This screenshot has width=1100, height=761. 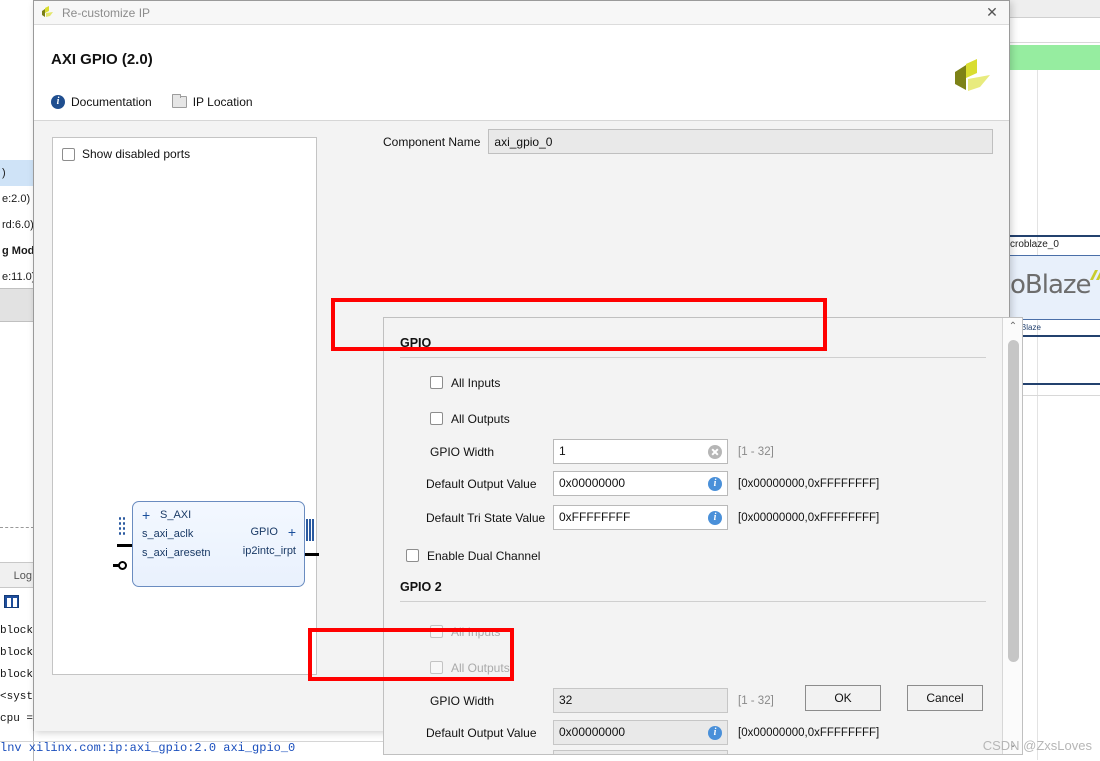 What do you see at coordinates (16, 199) in the screenshot?
I see `background-tree-row: e:2.0)` at bounding box center [16, 199].